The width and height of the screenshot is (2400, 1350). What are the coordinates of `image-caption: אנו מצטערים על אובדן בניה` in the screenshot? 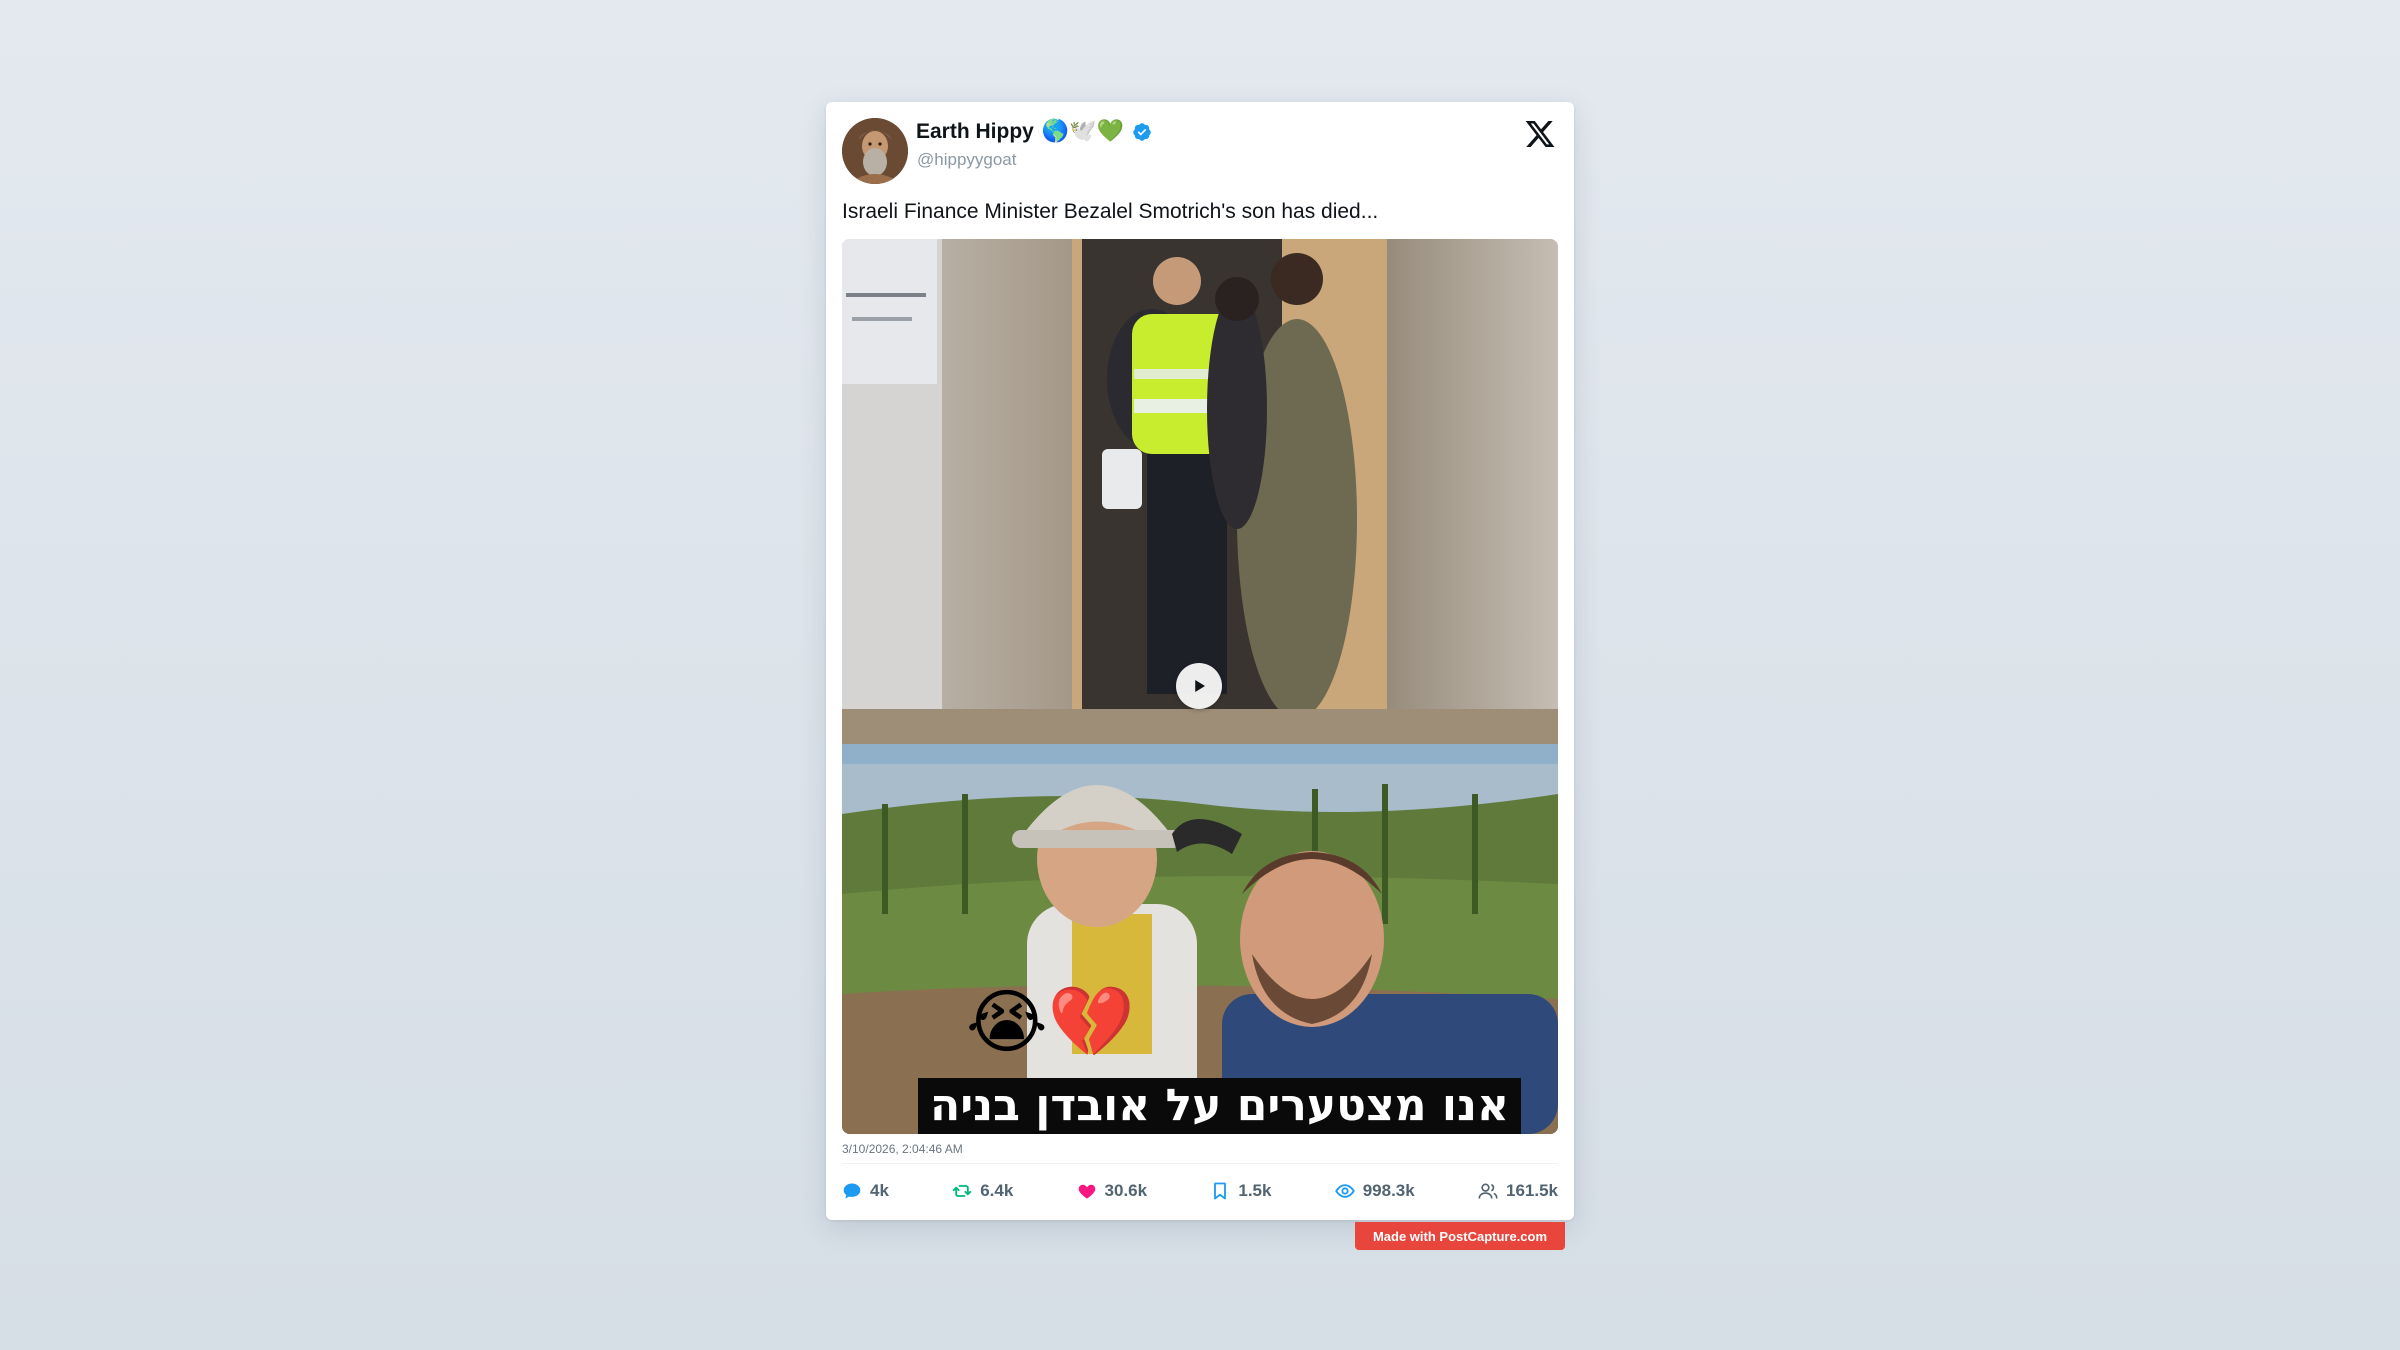 It's located at (1220, 1106).